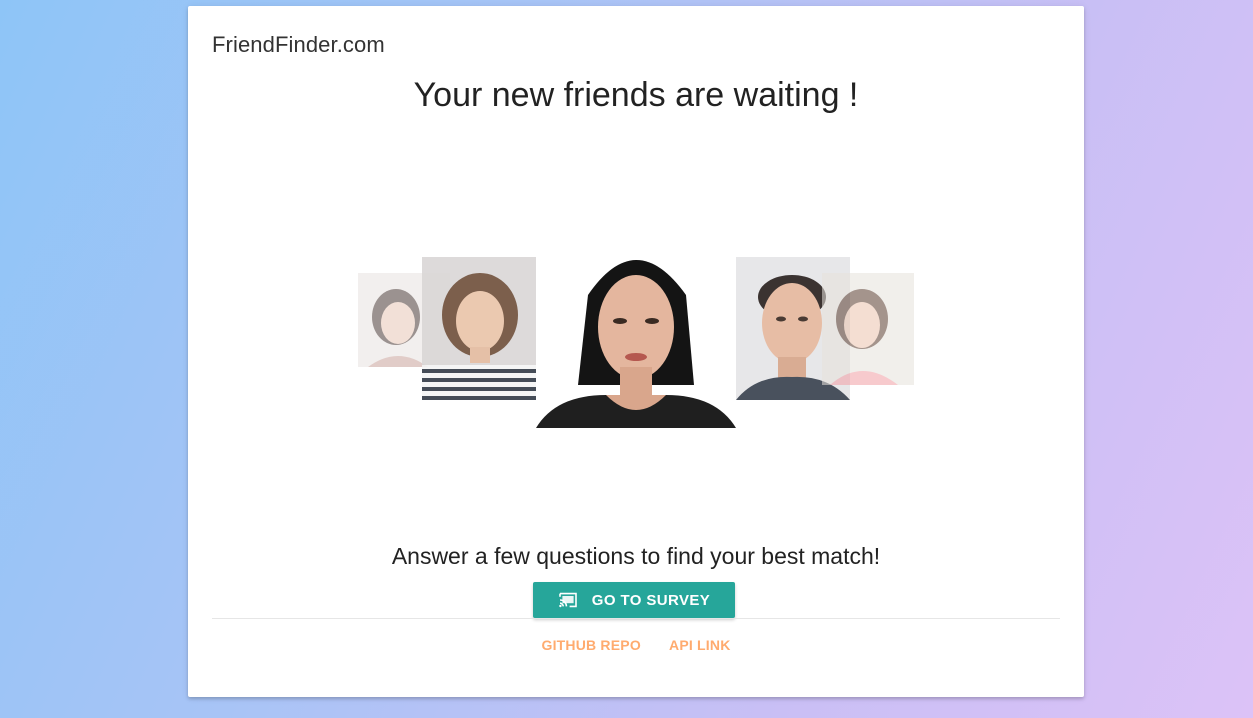 The image size is (1253, 718). What do you see at coordinates (636, 618) in the screenshot?
I see `footer-divider` at bounding box center [636, 618].